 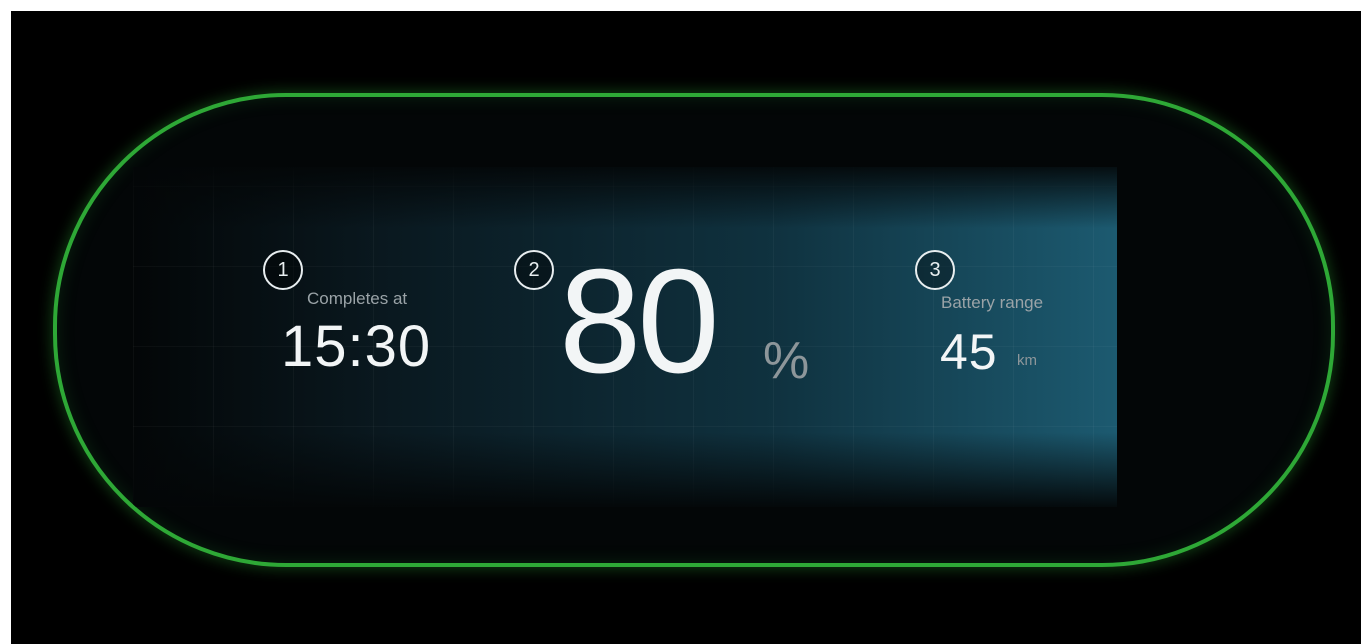 I want to click on completes-at-label: Completes at, so click(x=357, y=298).